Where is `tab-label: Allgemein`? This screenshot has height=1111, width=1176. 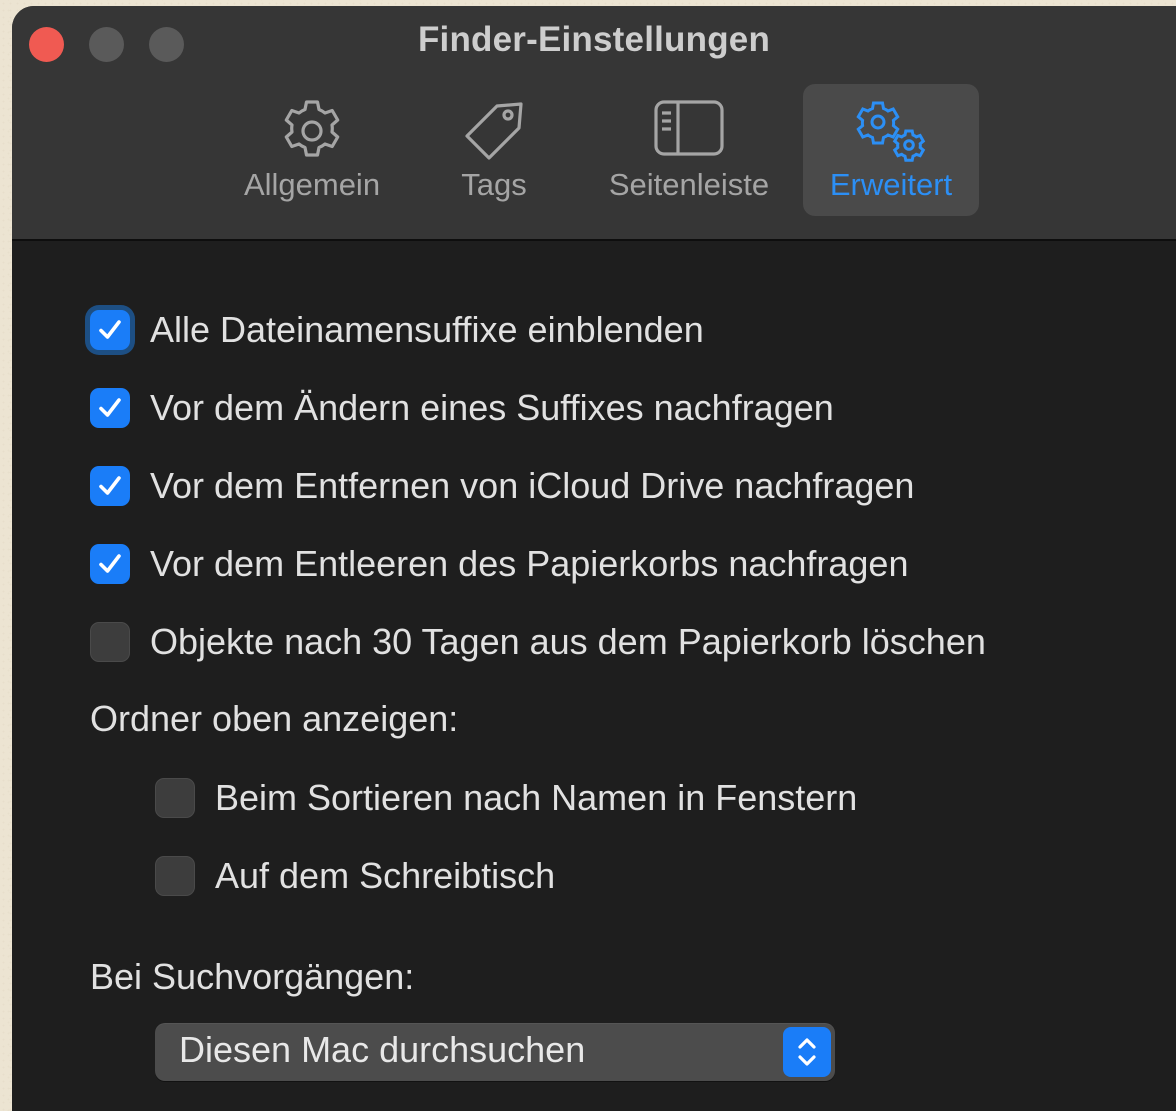 tab-label: Allgemein is located at coordinates (312, 184).